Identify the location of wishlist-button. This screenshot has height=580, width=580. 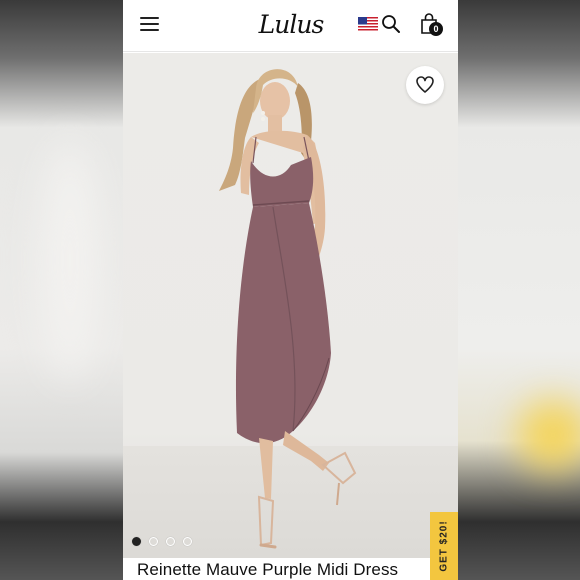
(425, 85).